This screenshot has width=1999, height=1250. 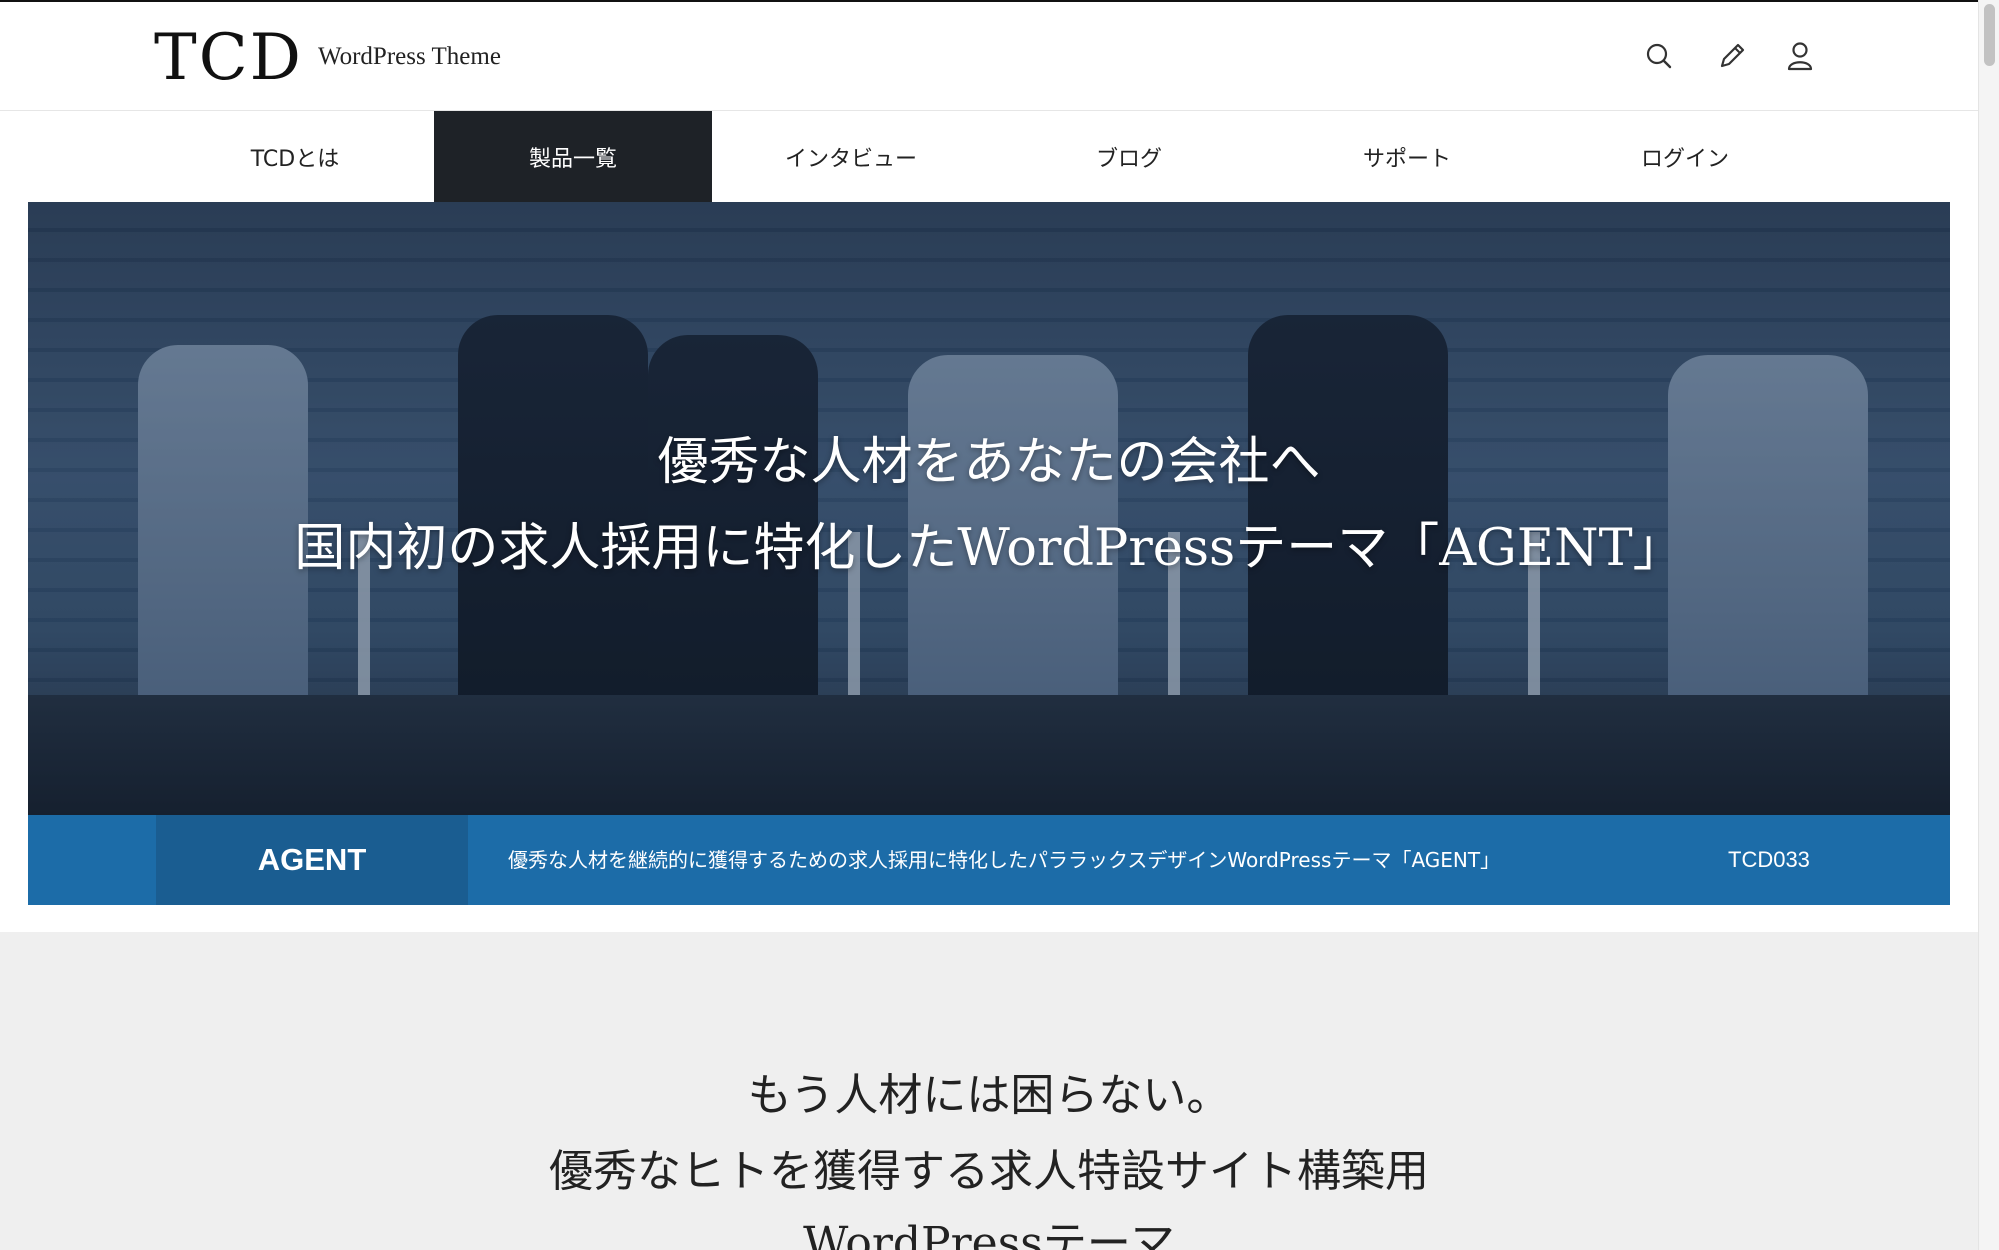 What do you see at coordinates (409, 56) in the screenshot?
I see `site-tagline: WordPress Theme` at bounding box center [409, 56].